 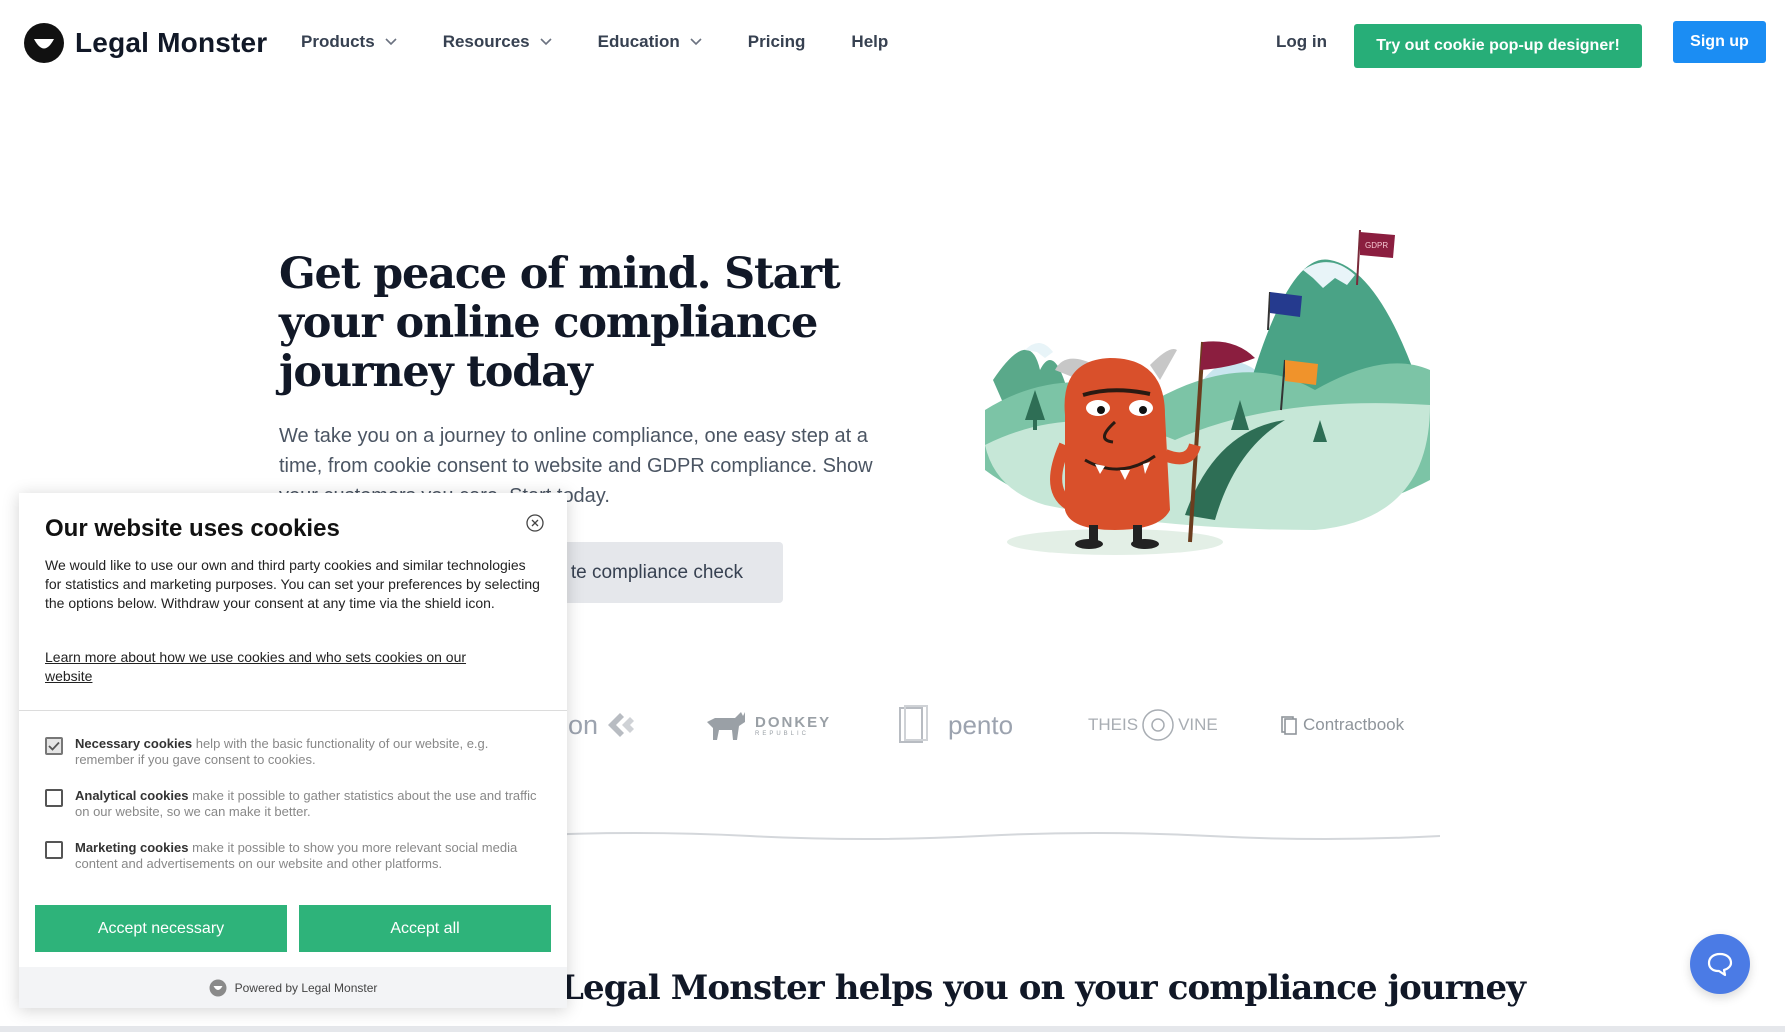 What do you see at coordinates (1207, 392) in the screenshot?
I see `hero-illustration: GDPR` at bounding box center [1207, 392].